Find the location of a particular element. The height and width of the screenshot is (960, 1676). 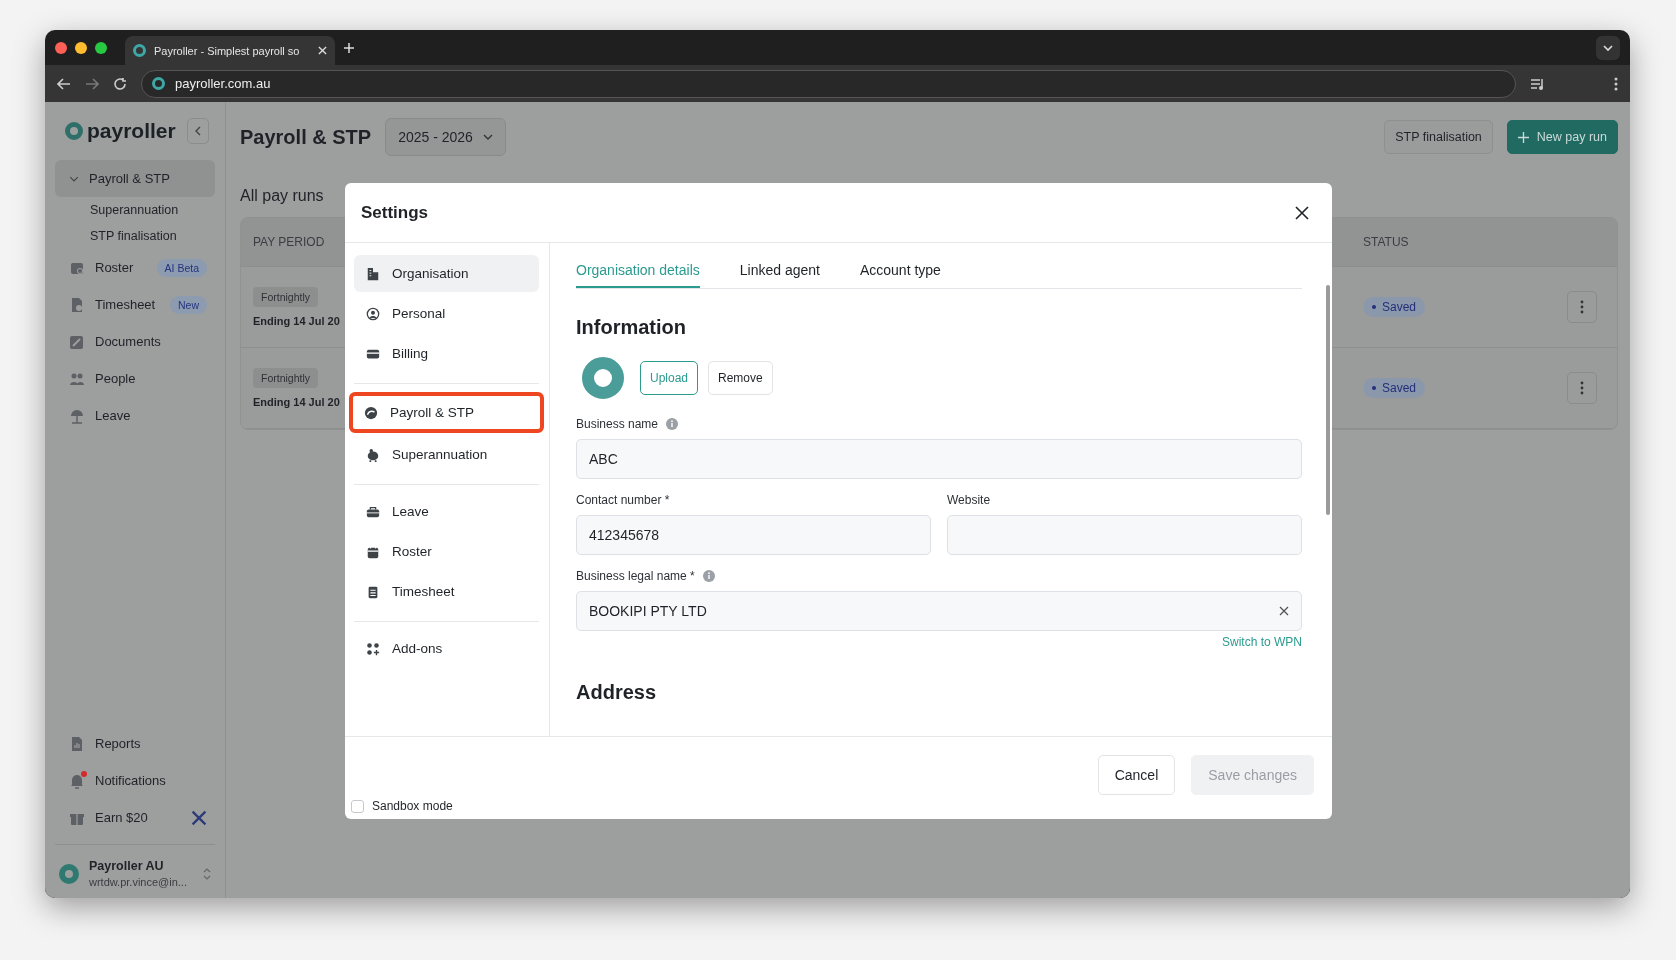

tab: Organisation details is located at coordinates (638, 275).